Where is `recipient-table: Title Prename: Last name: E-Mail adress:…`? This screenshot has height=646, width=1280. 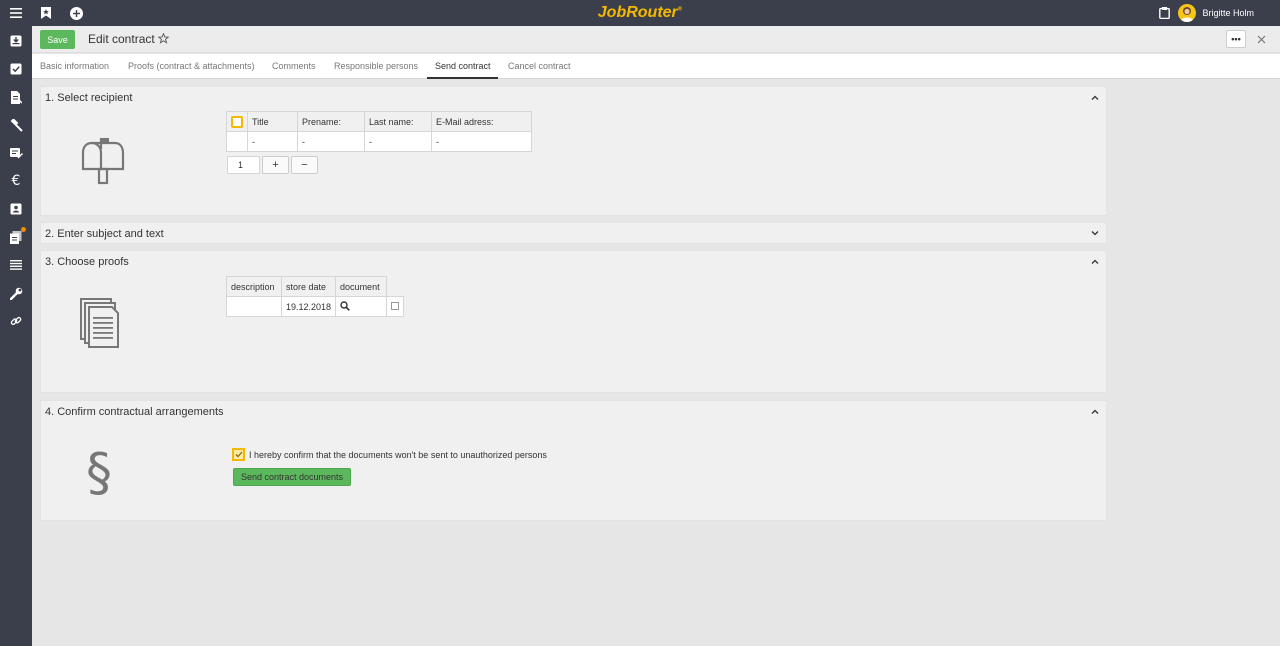
recipient-table: Title Prename: Last name: E-Mail adress:… is located at coordinates (379, 131).